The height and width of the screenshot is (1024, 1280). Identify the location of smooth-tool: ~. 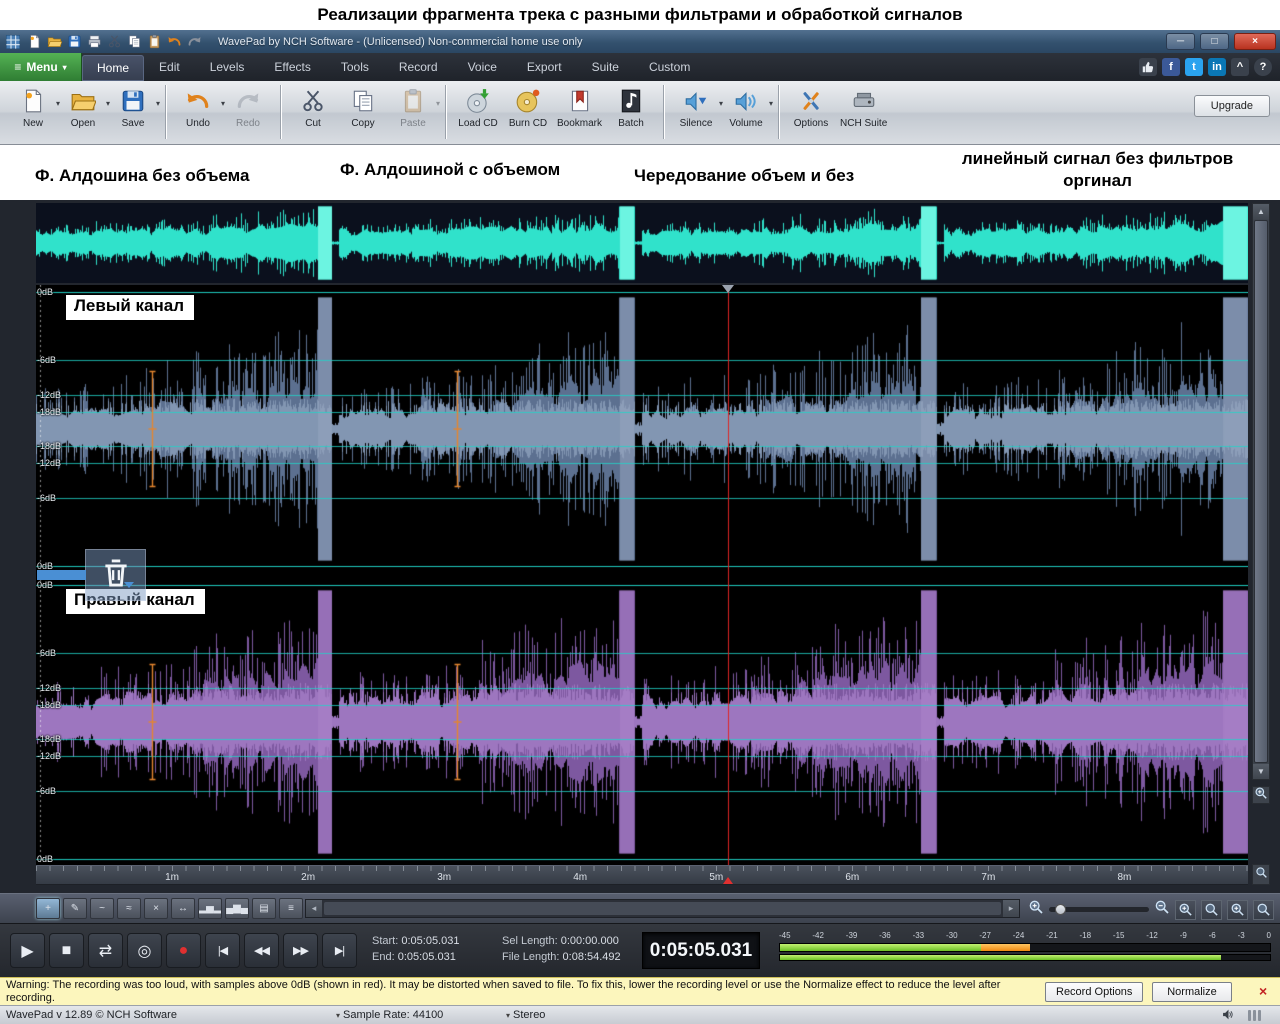
(102, 908).